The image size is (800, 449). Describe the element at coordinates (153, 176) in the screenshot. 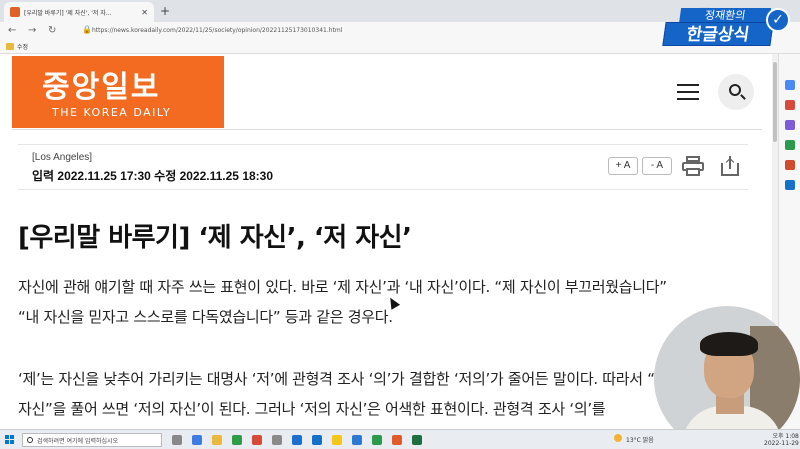

I see `article-date: 입력 2022.11.25 17:30 수정 2022.11.25 18:30` at that location.